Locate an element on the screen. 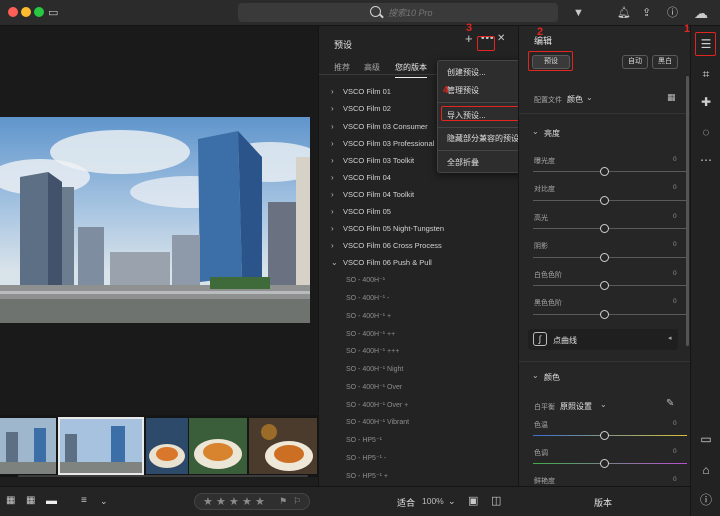 The height and width of the screenshot is (516, 720). light-section-title: 亮度 is located at coordinates (552, 133).